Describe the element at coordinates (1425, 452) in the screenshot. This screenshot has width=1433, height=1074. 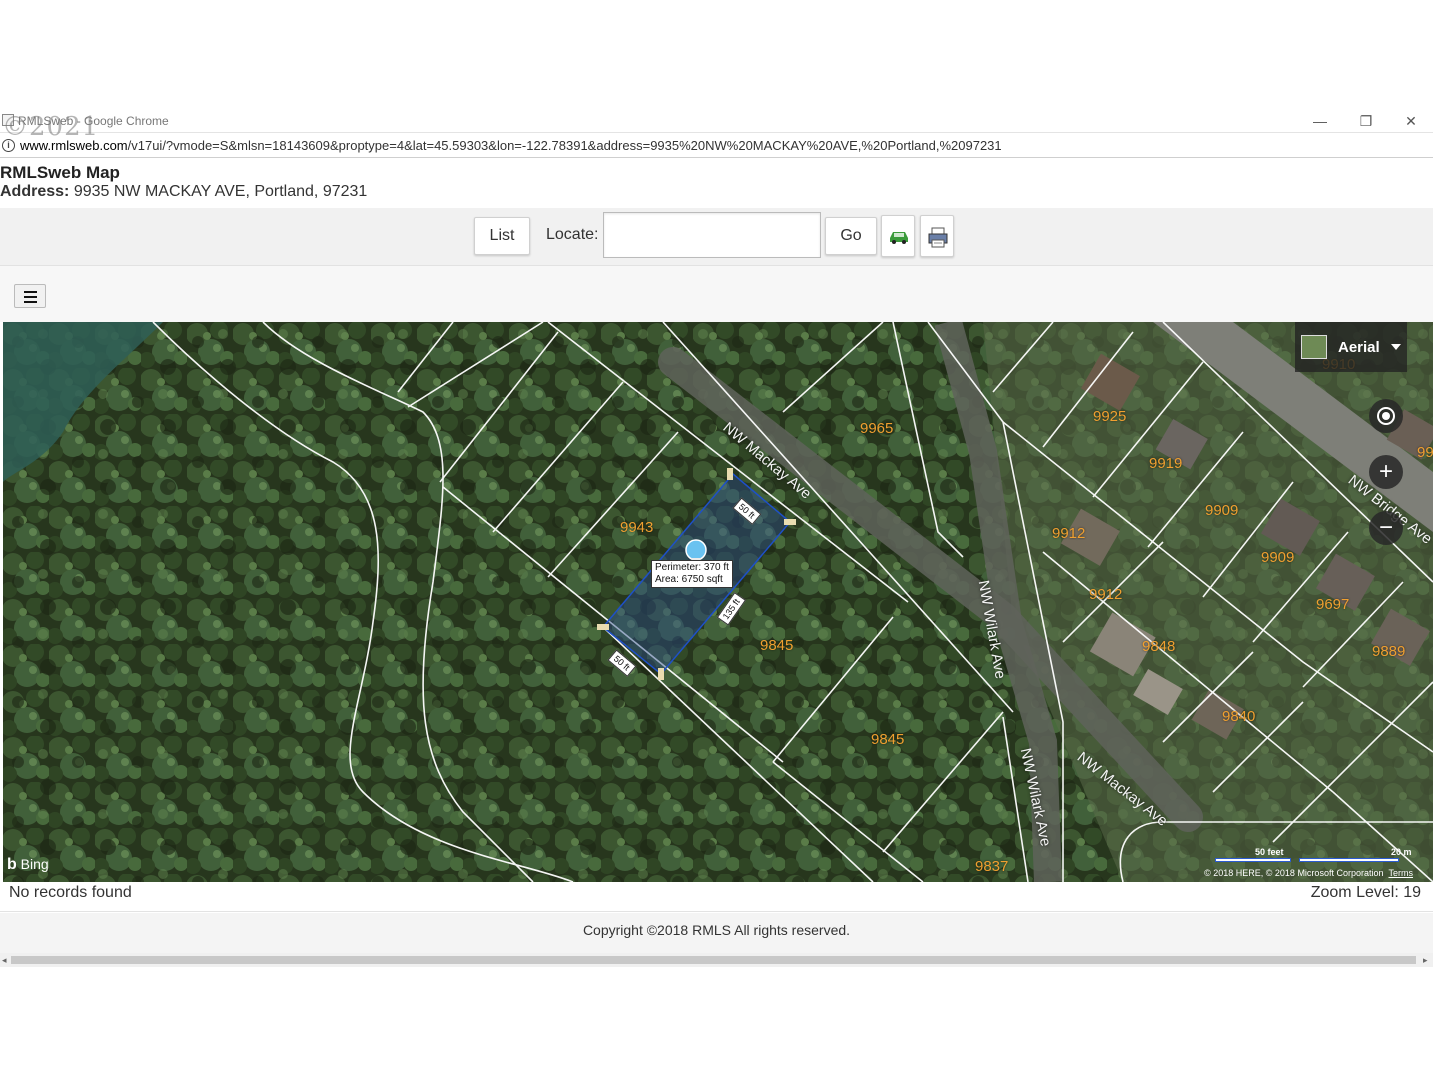
I see `lot-label: 99` at that location.